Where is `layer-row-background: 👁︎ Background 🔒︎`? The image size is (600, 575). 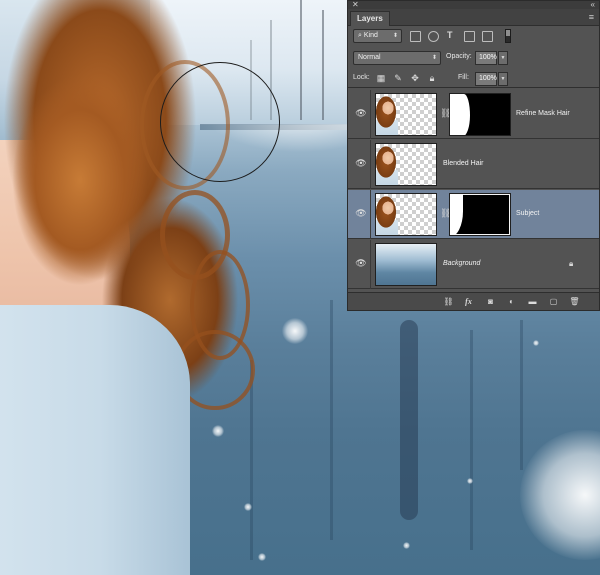 layer-row-background: 👁︎ Background 🔒︎ is located at coordinates (473, 264).